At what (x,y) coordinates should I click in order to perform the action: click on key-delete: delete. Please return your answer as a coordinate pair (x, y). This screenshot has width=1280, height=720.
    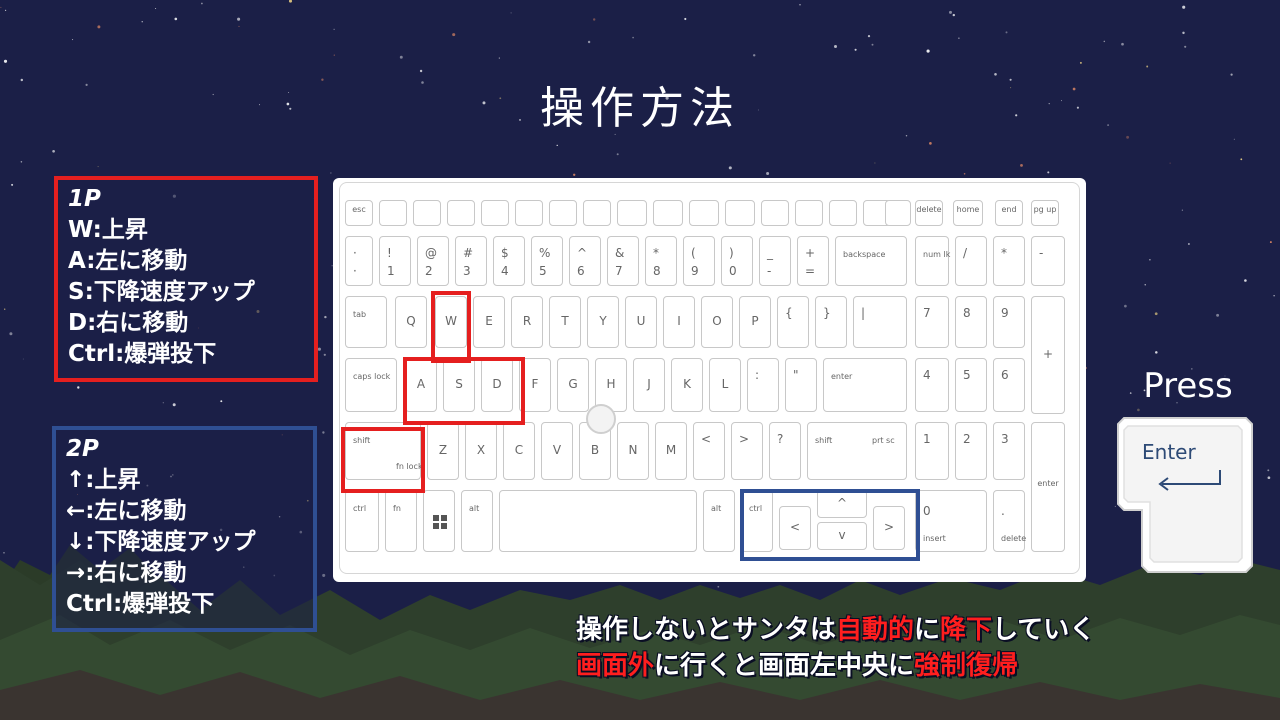
    Looking at the image, I should click on (929, 213).